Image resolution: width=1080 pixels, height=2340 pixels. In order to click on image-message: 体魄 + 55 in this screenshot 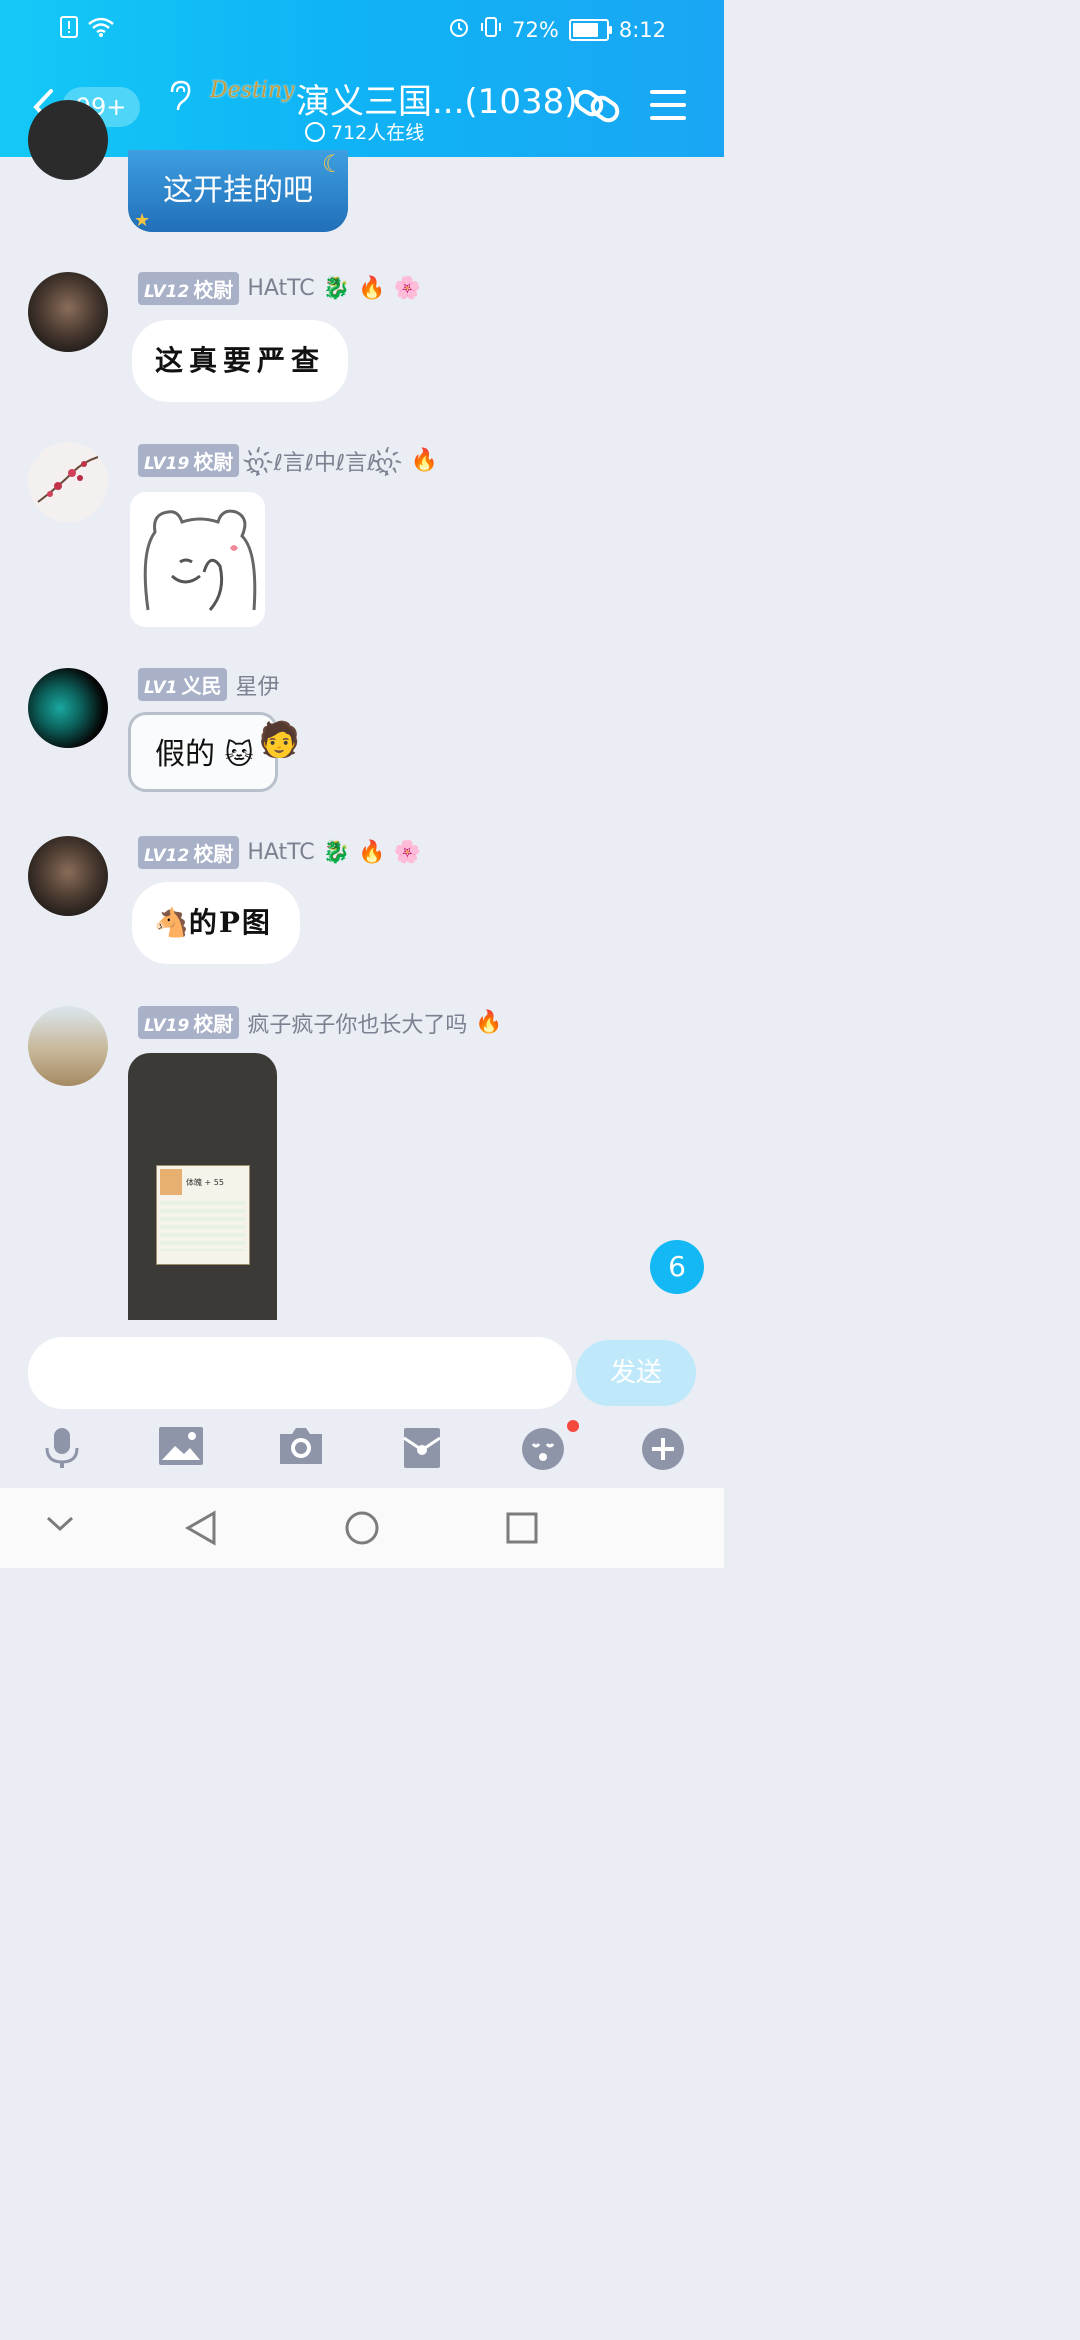, I will do `click(202, 1188)`.